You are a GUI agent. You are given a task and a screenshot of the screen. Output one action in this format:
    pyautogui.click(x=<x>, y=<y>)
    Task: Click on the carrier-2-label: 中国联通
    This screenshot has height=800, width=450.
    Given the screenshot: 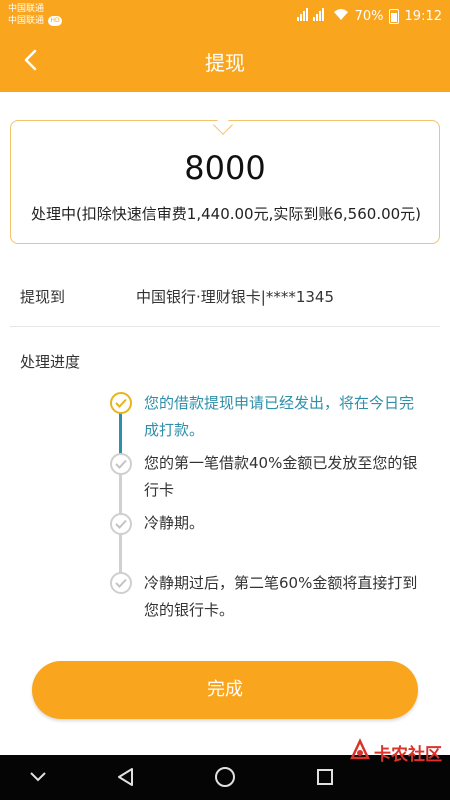 What is the action you would take?
    pyautogui.click(x=26, y=21)
    